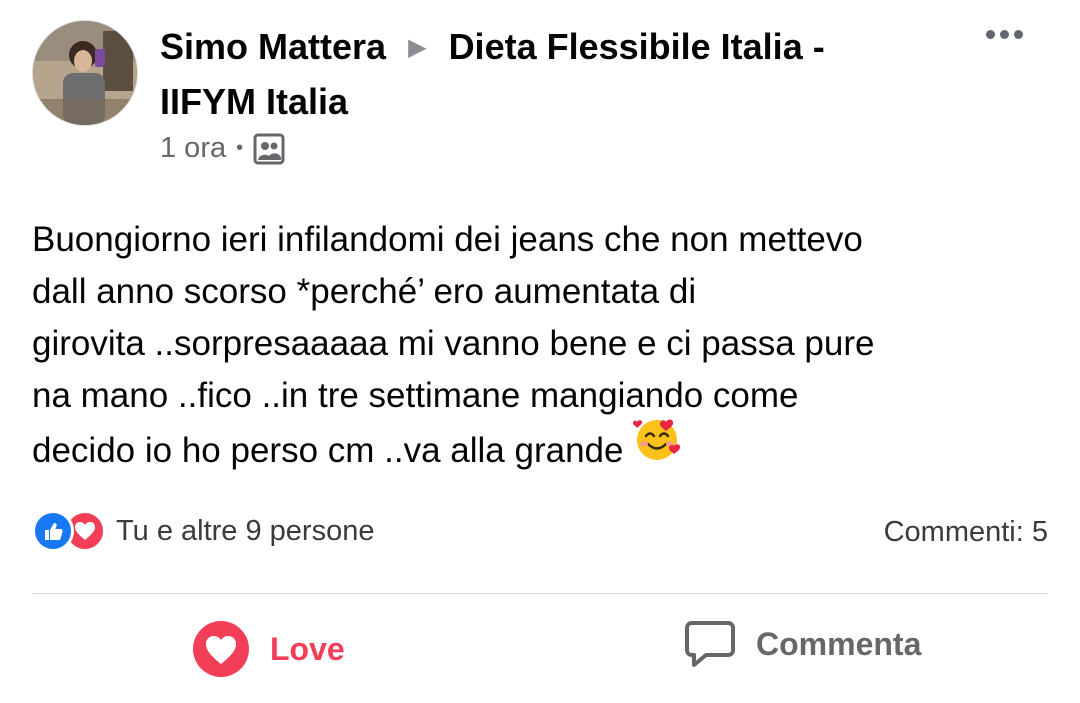  What do you see at coordinates (221, 649) in the screenshot?
I see `love-icon` at bounding box center [221, 649].